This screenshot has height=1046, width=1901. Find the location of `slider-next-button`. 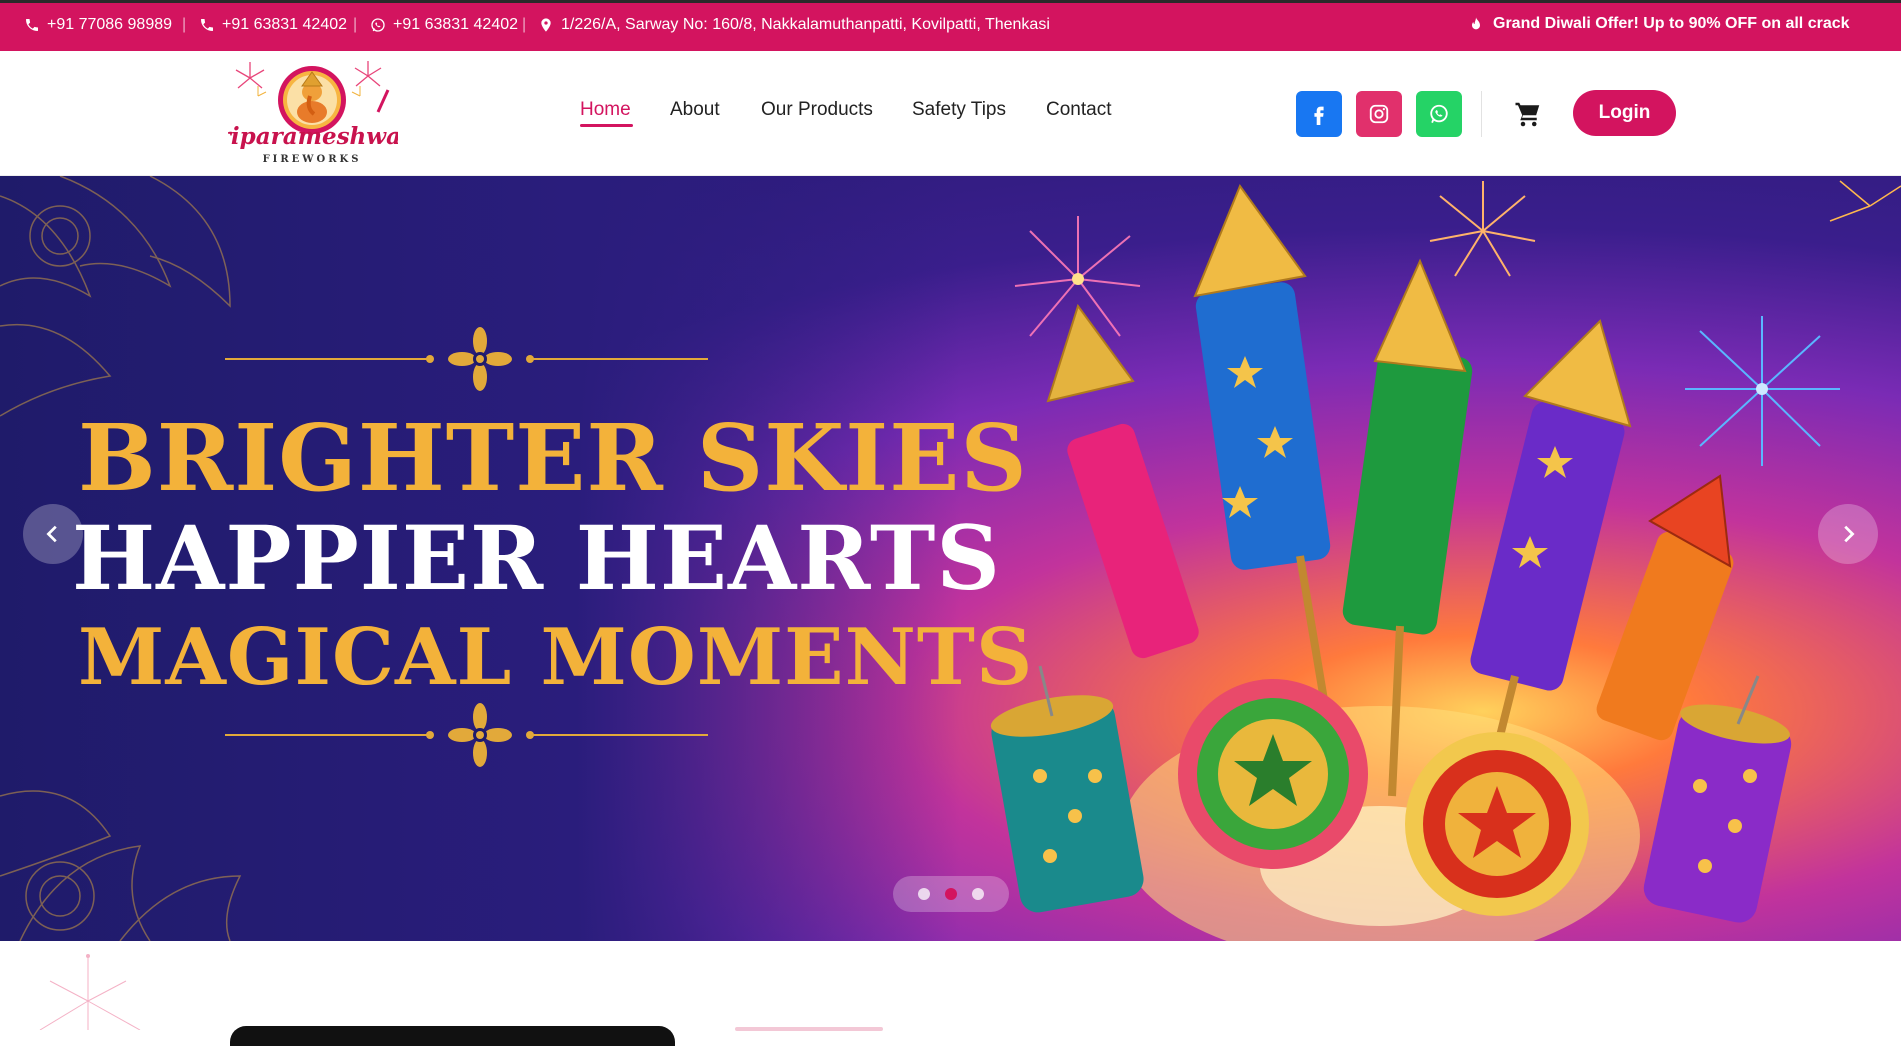

slider-next-button is located at coordinates (1848, 534).